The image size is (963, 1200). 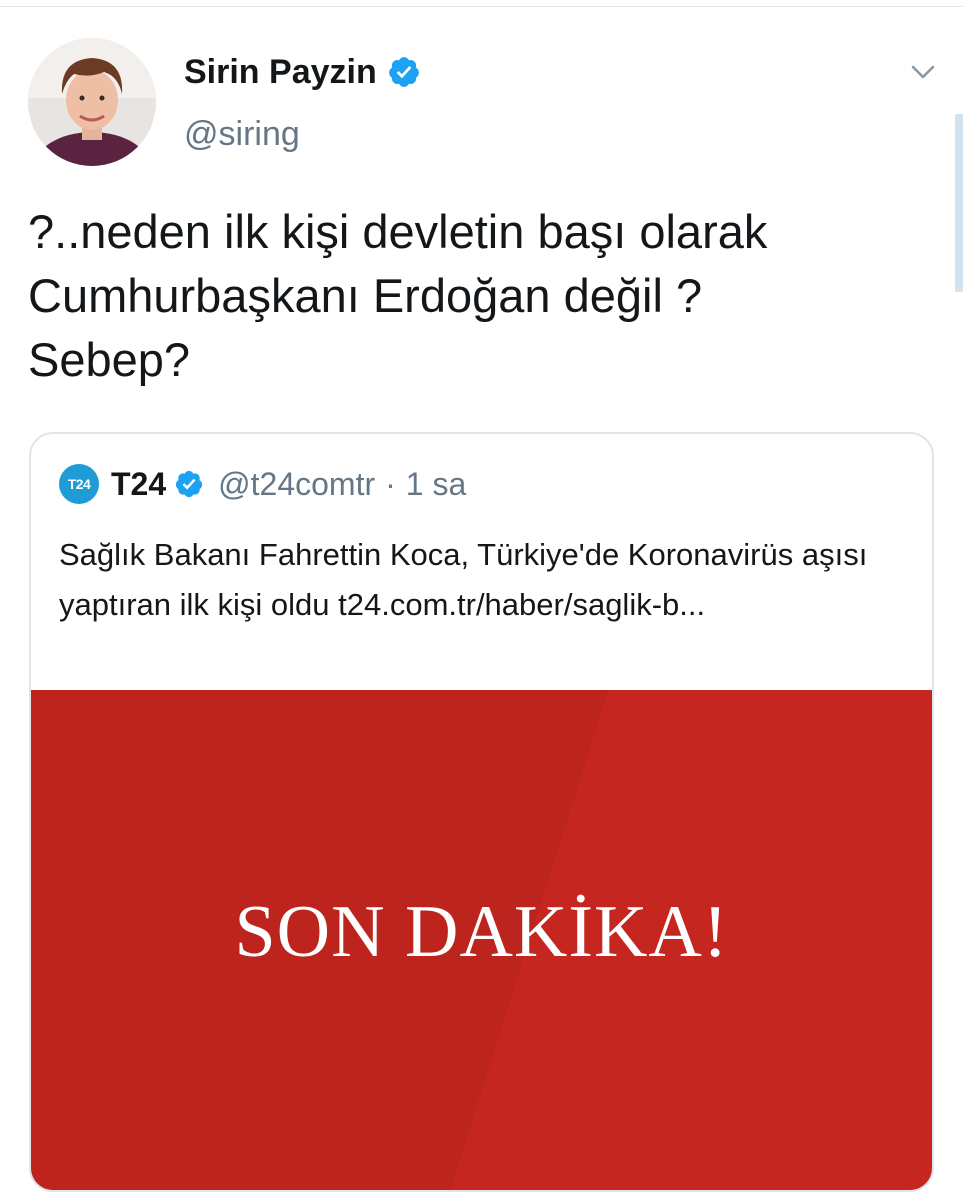 I want to click on quoted-tweet-header: T24 T24 @t24comtr · 1 sa, so click(x=262, y=484).